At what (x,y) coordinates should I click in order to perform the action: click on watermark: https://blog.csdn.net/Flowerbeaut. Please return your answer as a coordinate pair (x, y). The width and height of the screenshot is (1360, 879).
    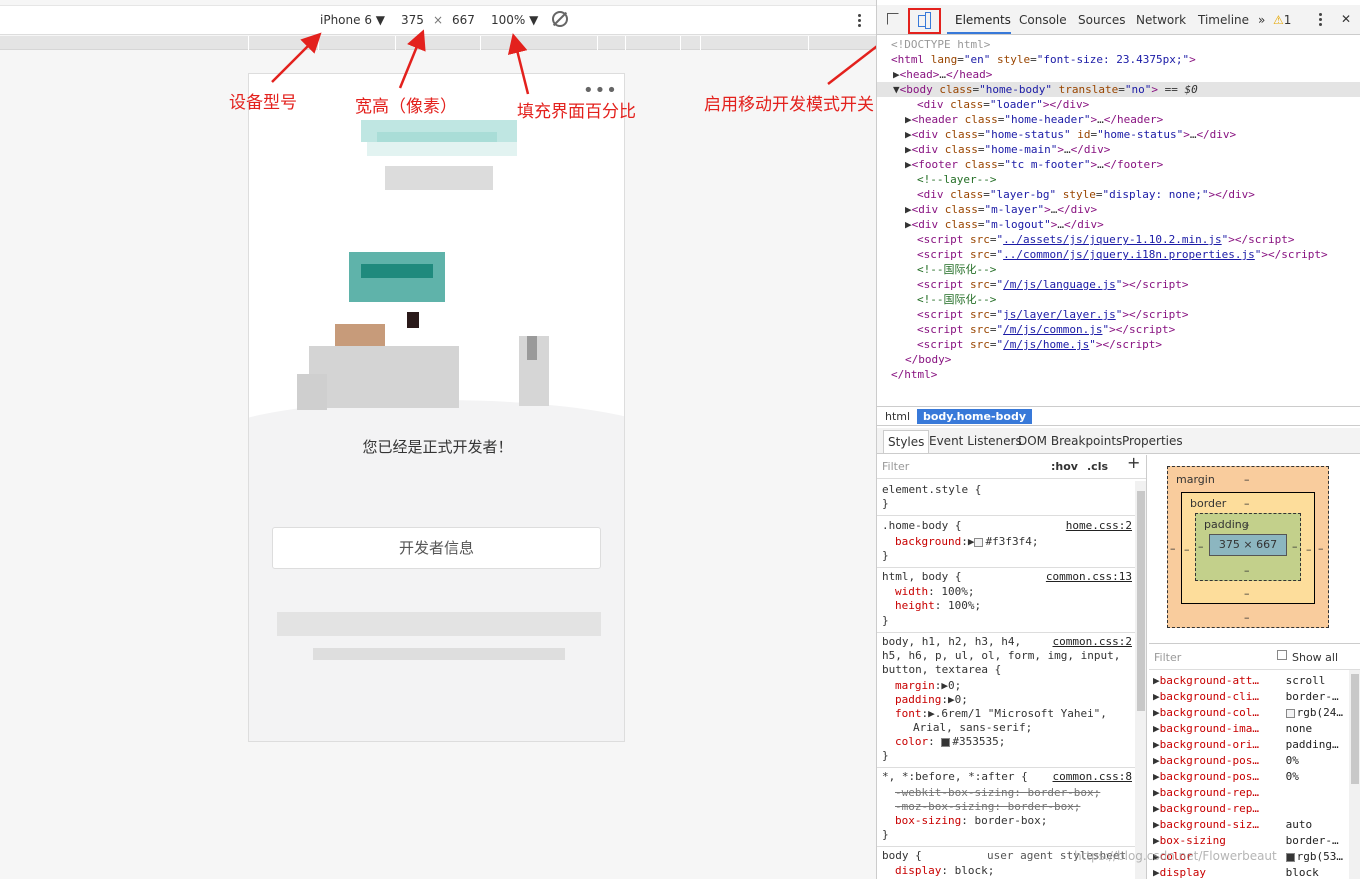
    Looking at the image, I should click on (1175, 856).